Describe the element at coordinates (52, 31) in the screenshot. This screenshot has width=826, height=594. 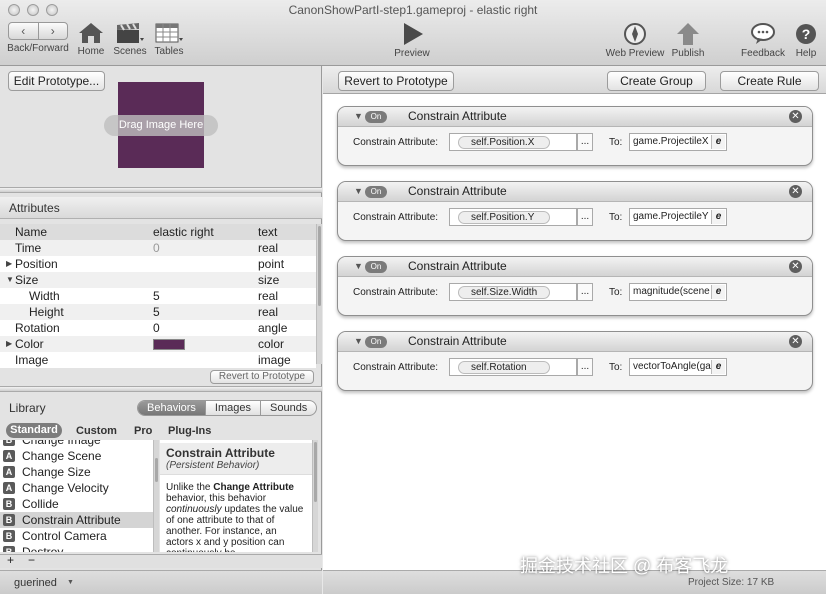
I see `forward-icon: ›` at that location.